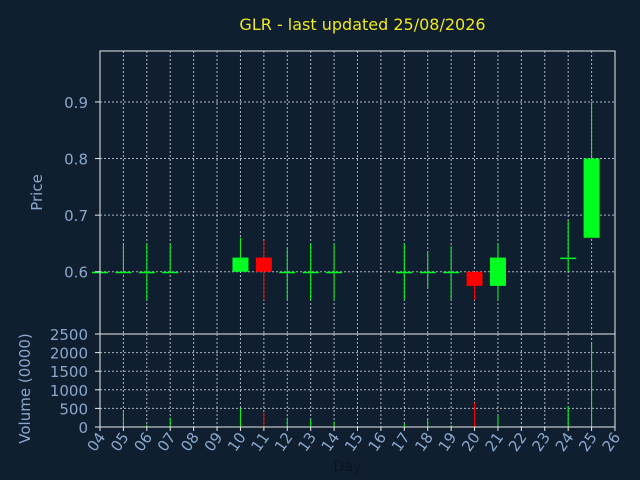  What do you see at coordinates (69, 335) in the screenshot?
I see `volume-ytick-label: 2500` at bounding box center [69, 335].